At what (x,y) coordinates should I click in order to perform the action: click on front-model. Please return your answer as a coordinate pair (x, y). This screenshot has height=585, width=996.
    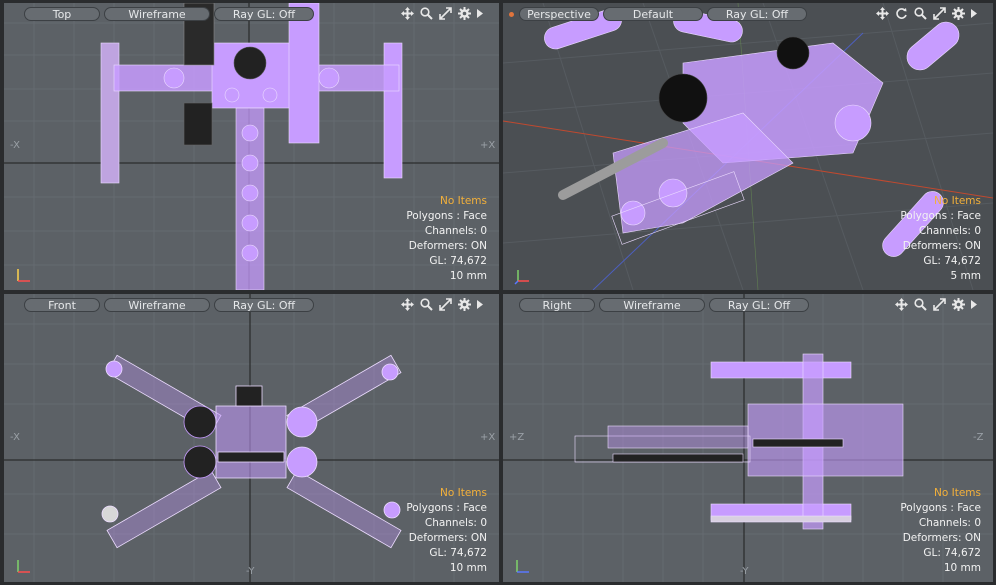
    Looking at the image, I should click on (251, 451).